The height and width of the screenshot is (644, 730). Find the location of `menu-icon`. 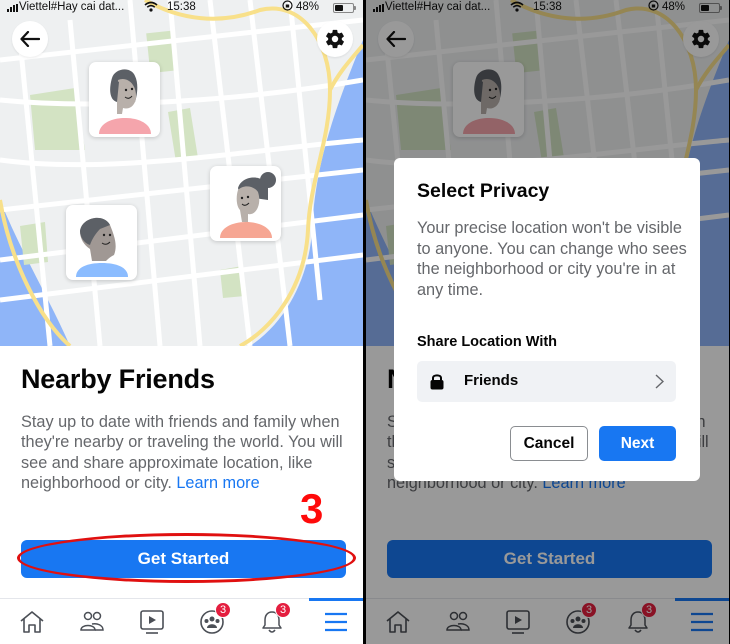

menu-icon is located at coordinates (336, 622).